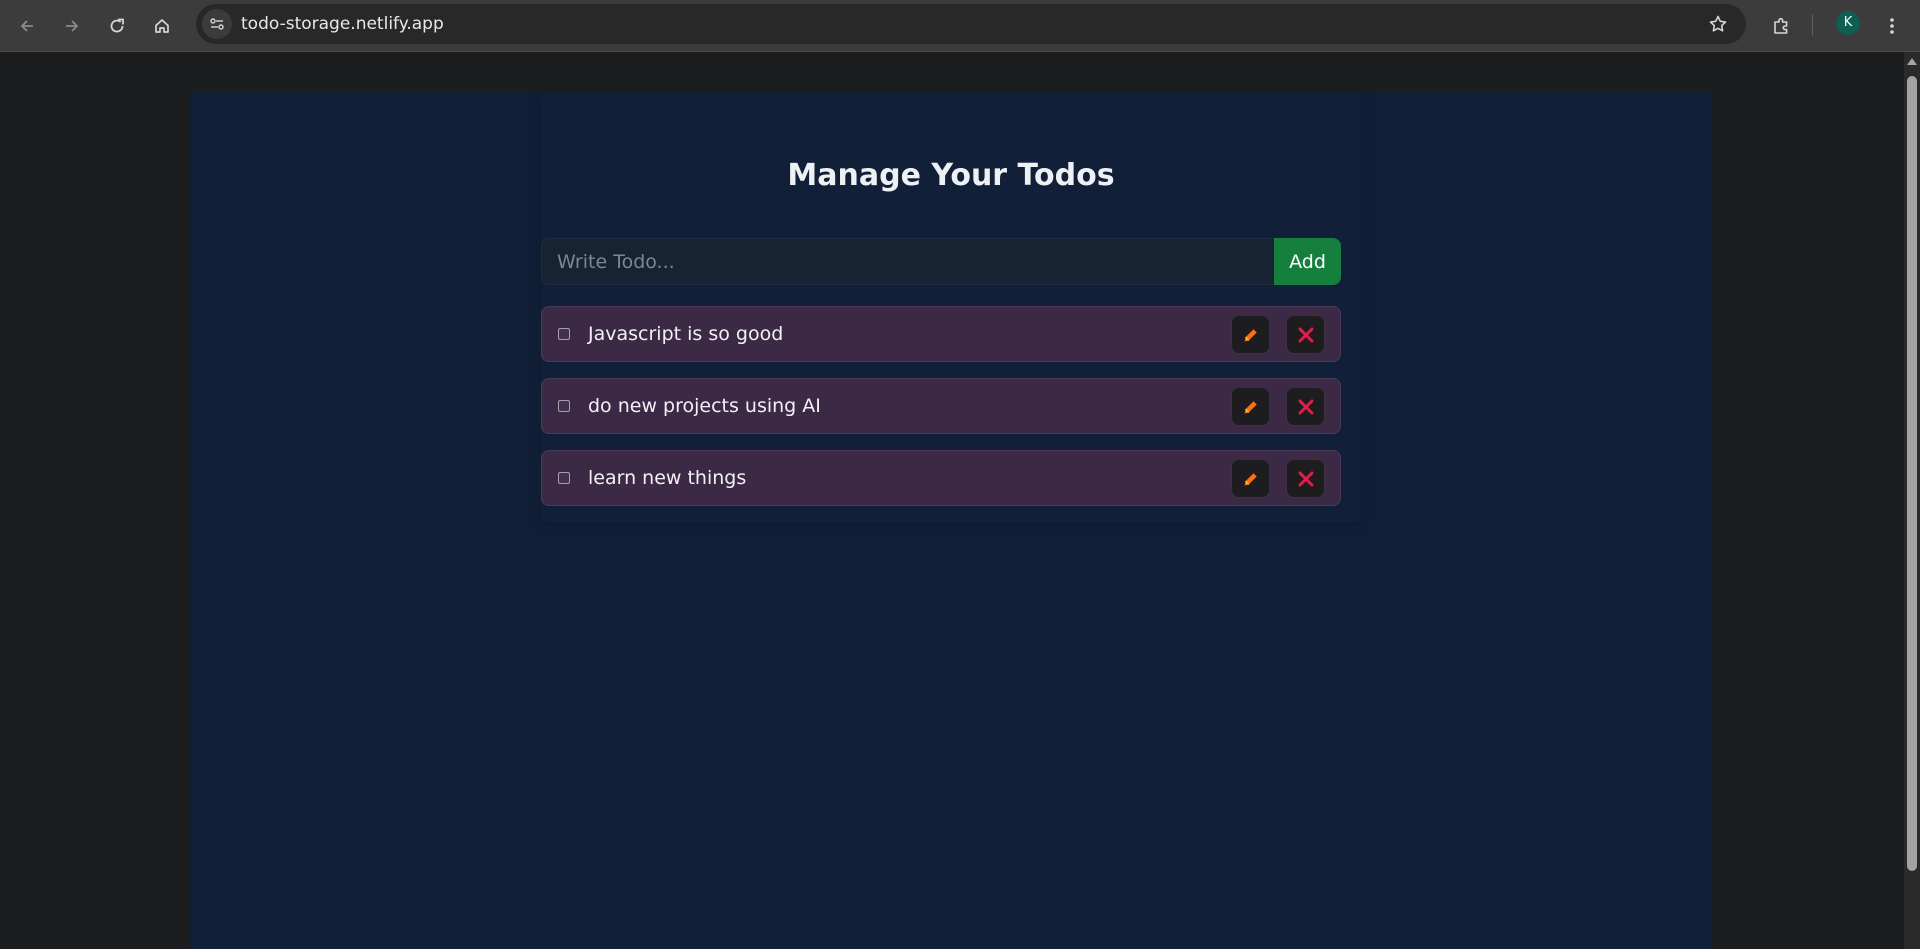 The image size is (1920, 949). I want to click on reload-icon, so click(117, 25).